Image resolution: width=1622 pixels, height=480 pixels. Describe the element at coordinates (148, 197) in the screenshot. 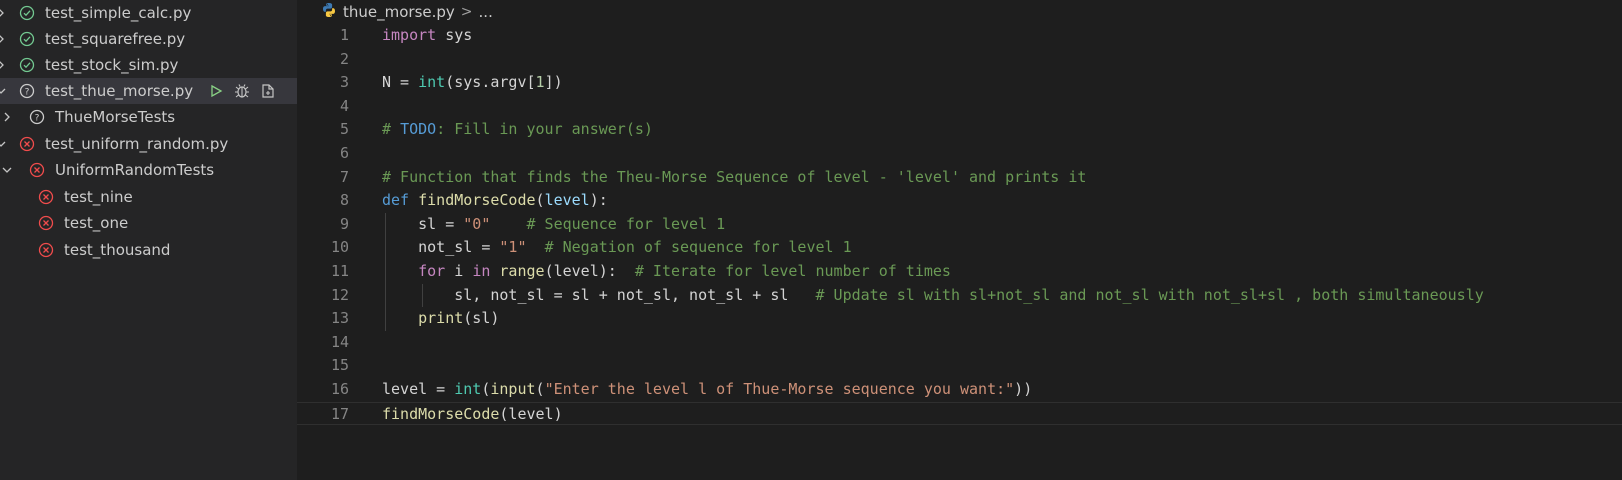

I see `tree-item: test_nine` at that location.